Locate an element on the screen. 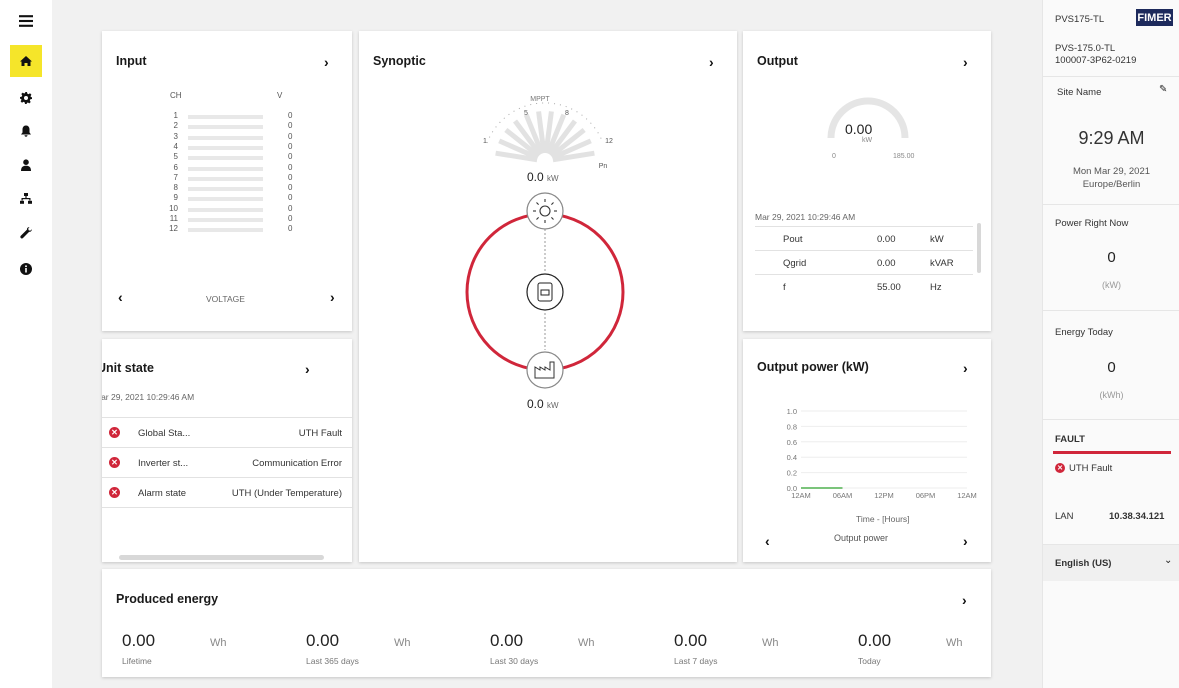  sun-node is located at coordinates (545, 211).